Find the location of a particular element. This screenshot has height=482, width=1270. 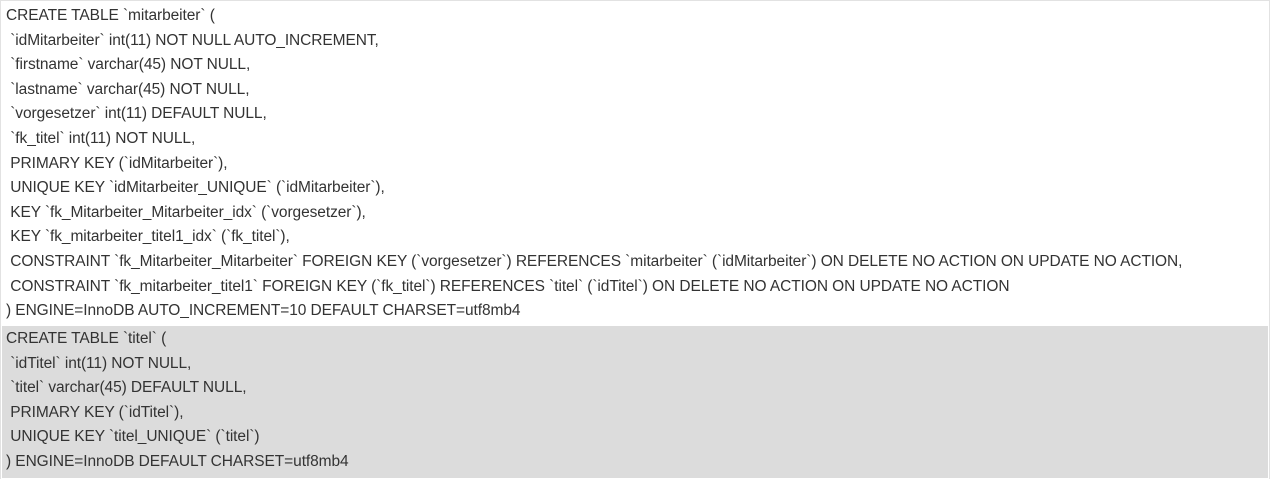

sql-line: CREATE TABLE `mitarbeiter` ( is located at coordinates (110, 15).